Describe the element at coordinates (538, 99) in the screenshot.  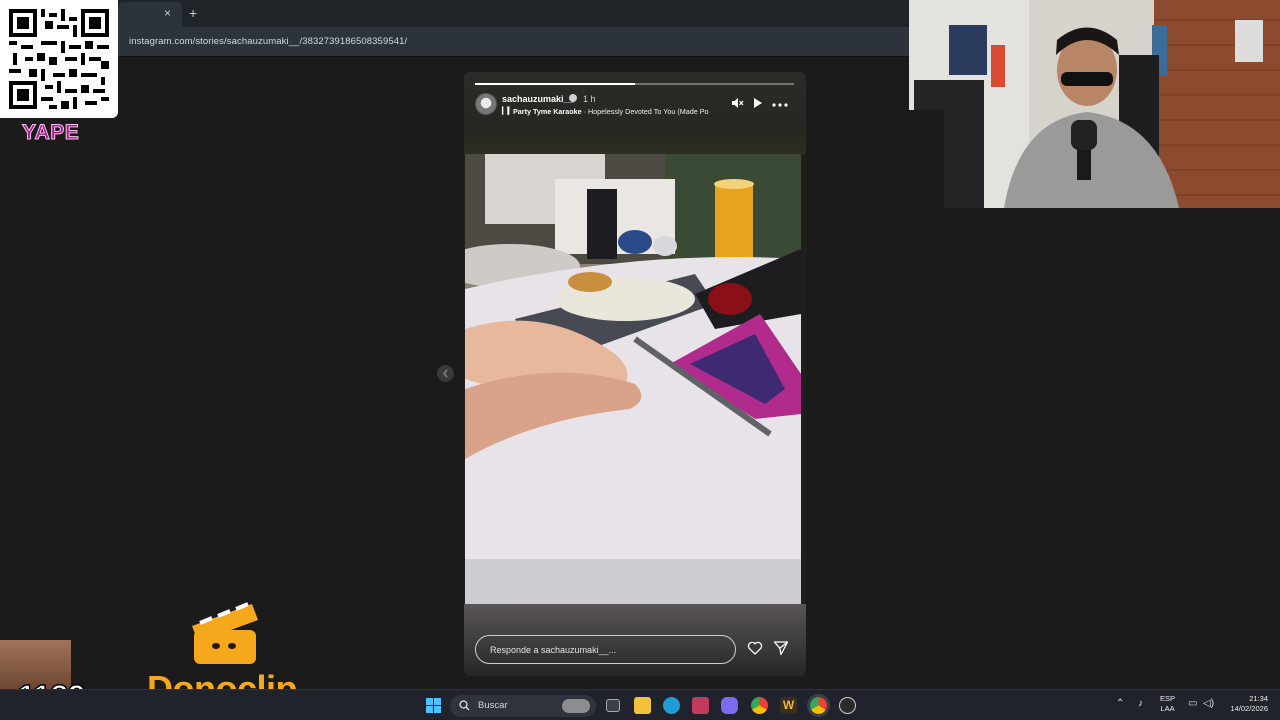
I see `story-username: sachauzumaki__` at that location.